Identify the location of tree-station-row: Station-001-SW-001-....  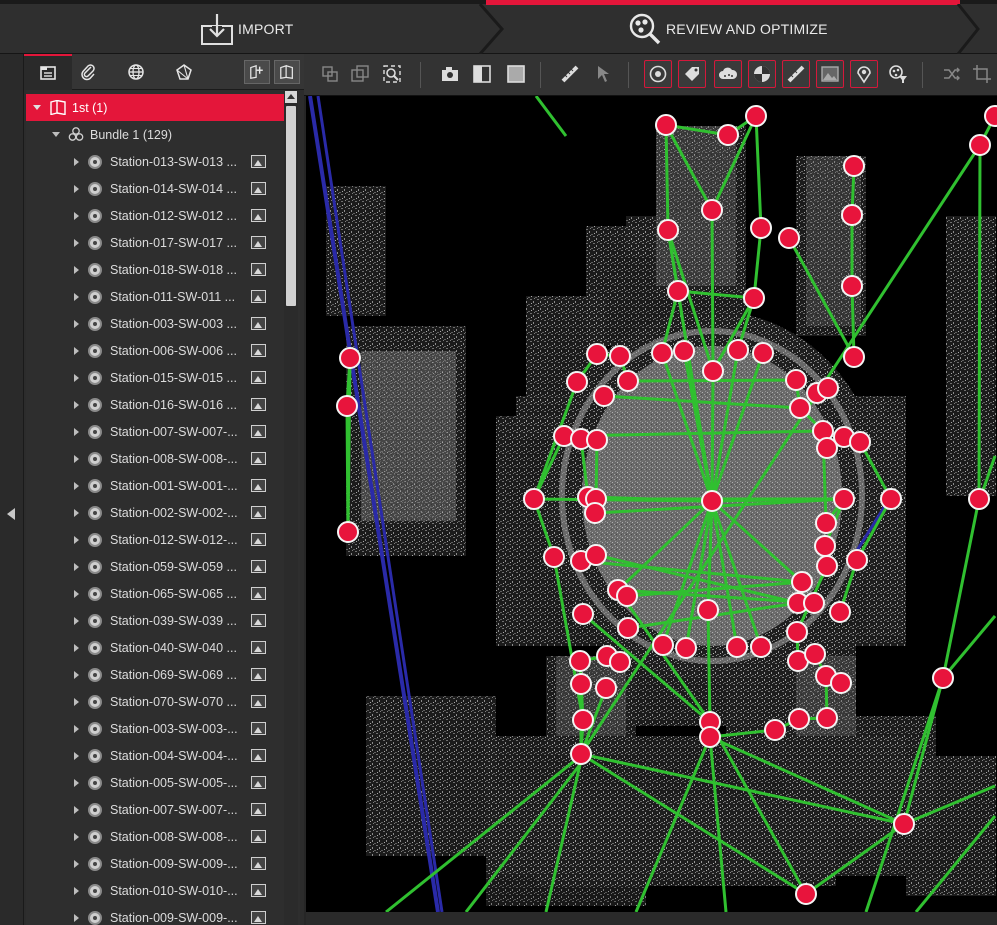
(156, 485).